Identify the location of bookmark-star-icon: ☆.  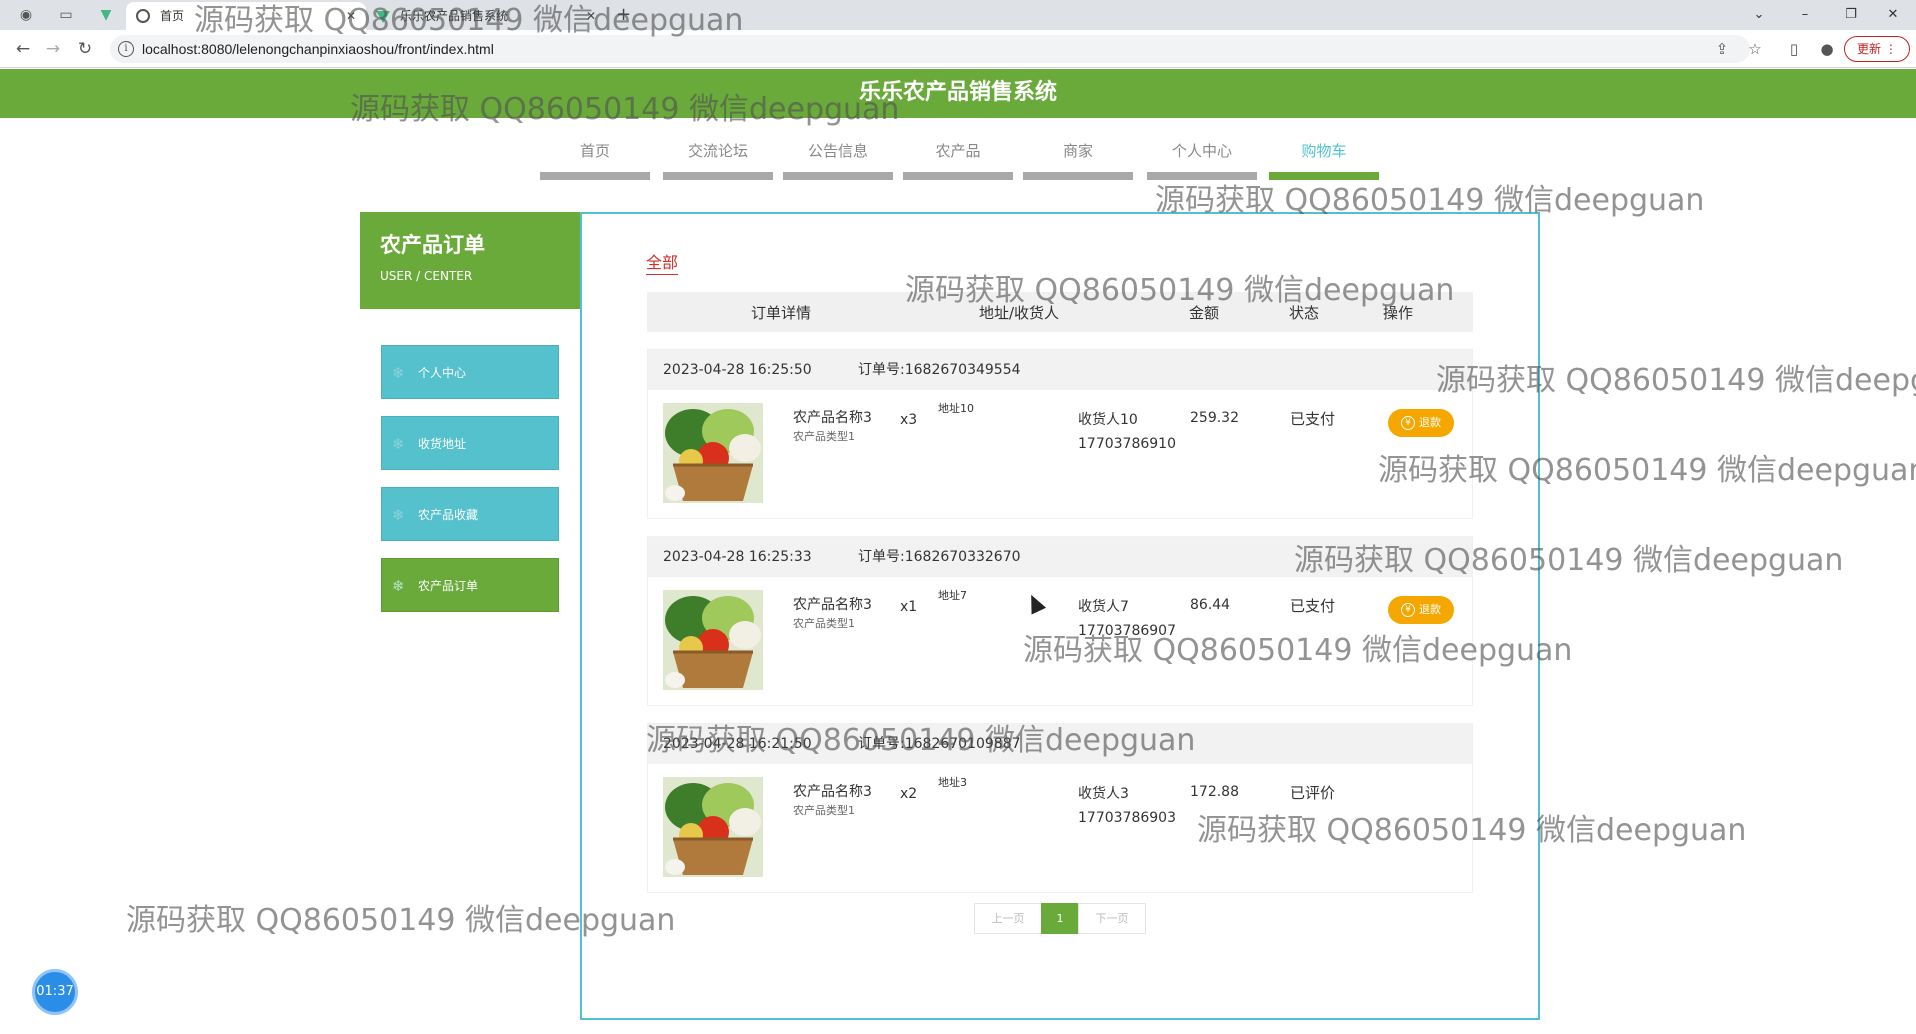
(1755, 49).